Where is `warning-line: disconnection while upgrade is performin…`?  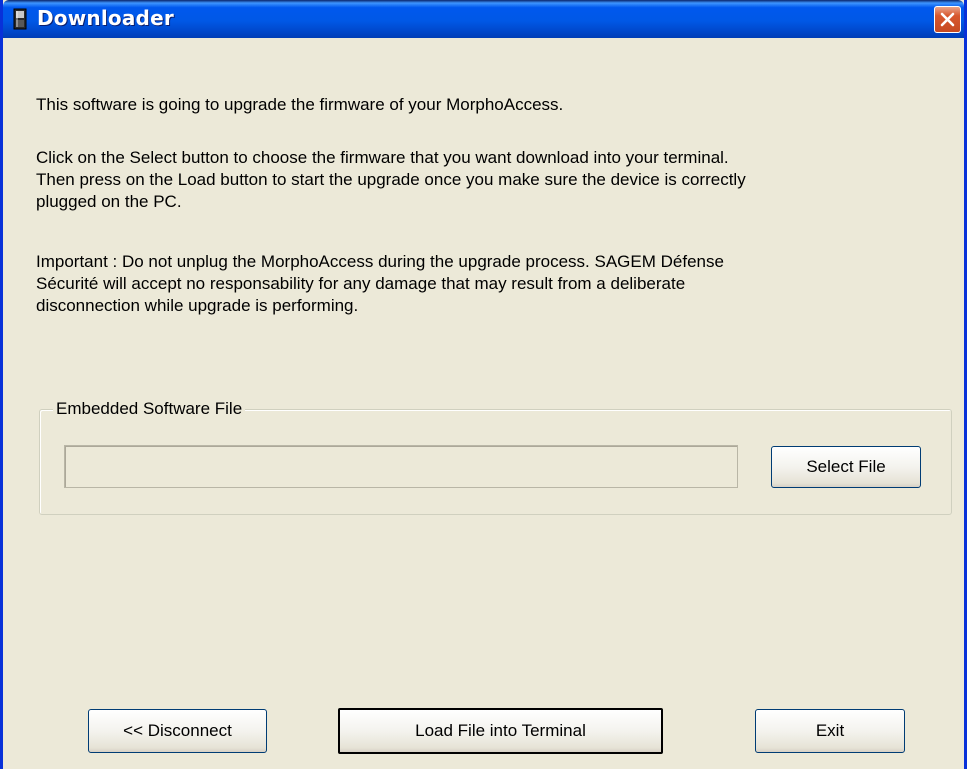
warning-line: disconnection while upgrade is performin… is located at coordinates (197, 305).